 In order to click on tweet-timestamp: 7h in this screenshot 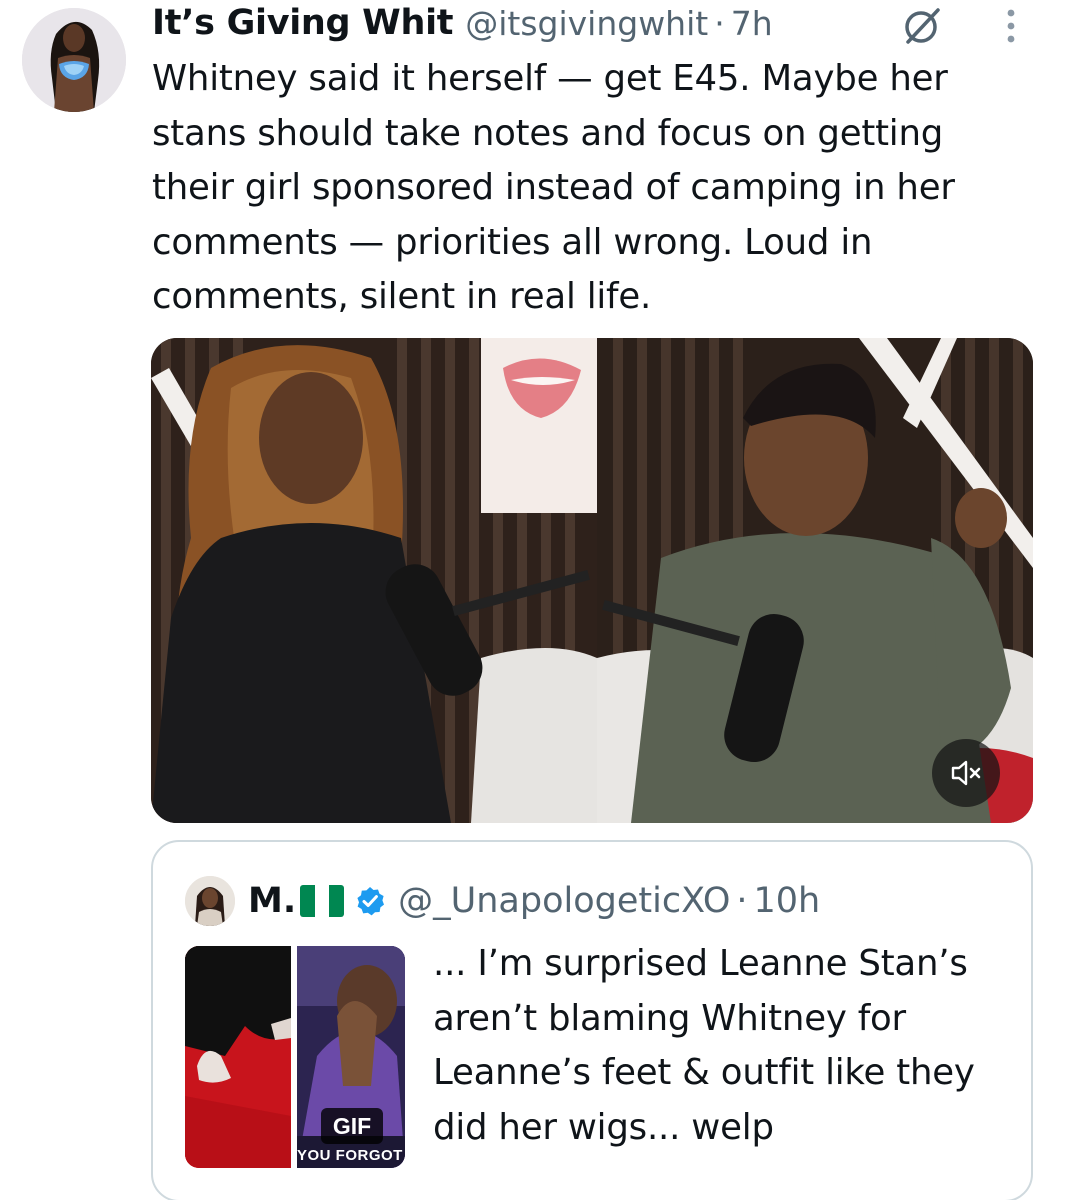, I will do `click(752, 23)`.